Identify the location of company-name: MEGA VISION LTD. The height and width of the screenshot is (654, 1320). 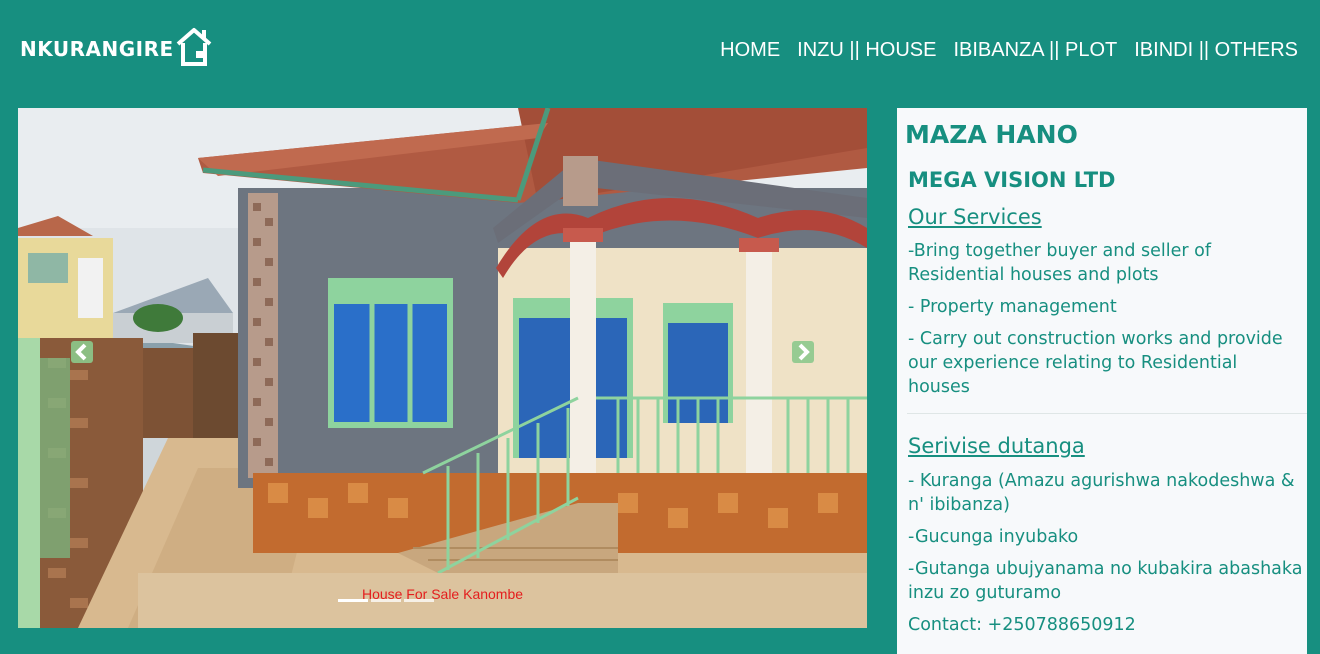
(1012, 180).